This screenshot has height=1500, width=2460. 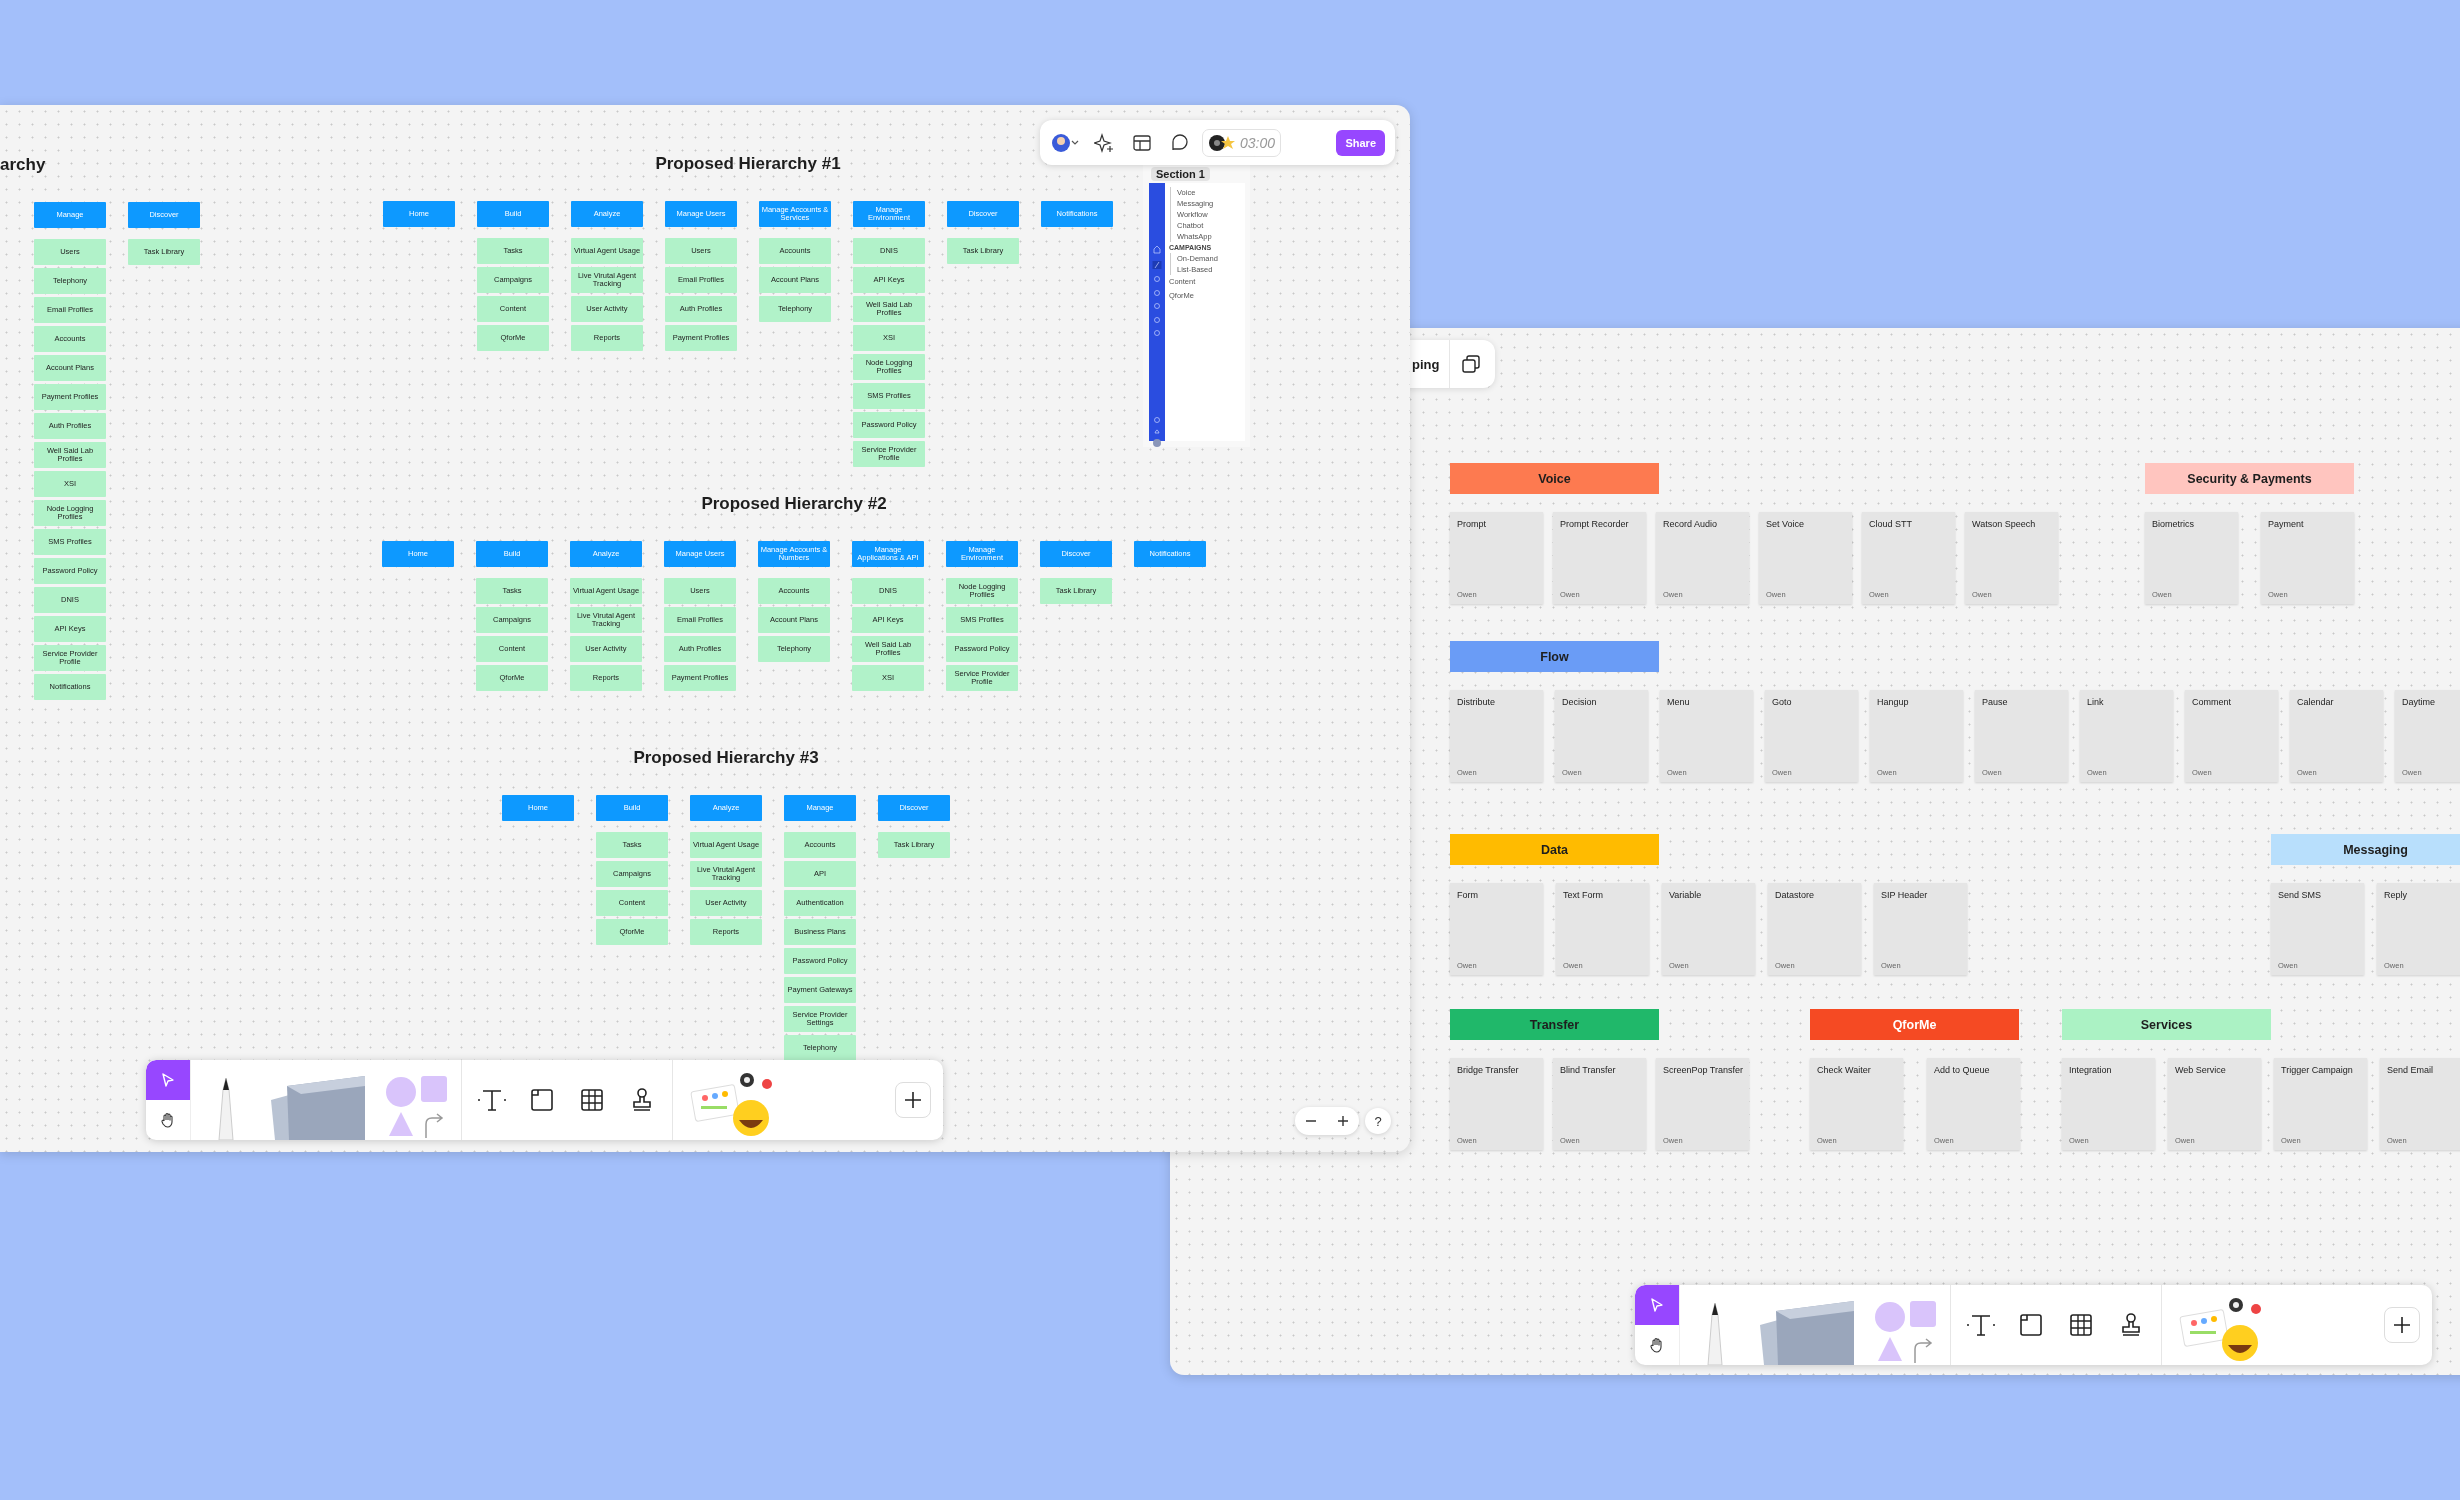 What do you see at coordinates (726, 758) in the screenshot?
I see `hierarchy-title: Proposed Hierarchy #3` at bounding box center [726, 758].